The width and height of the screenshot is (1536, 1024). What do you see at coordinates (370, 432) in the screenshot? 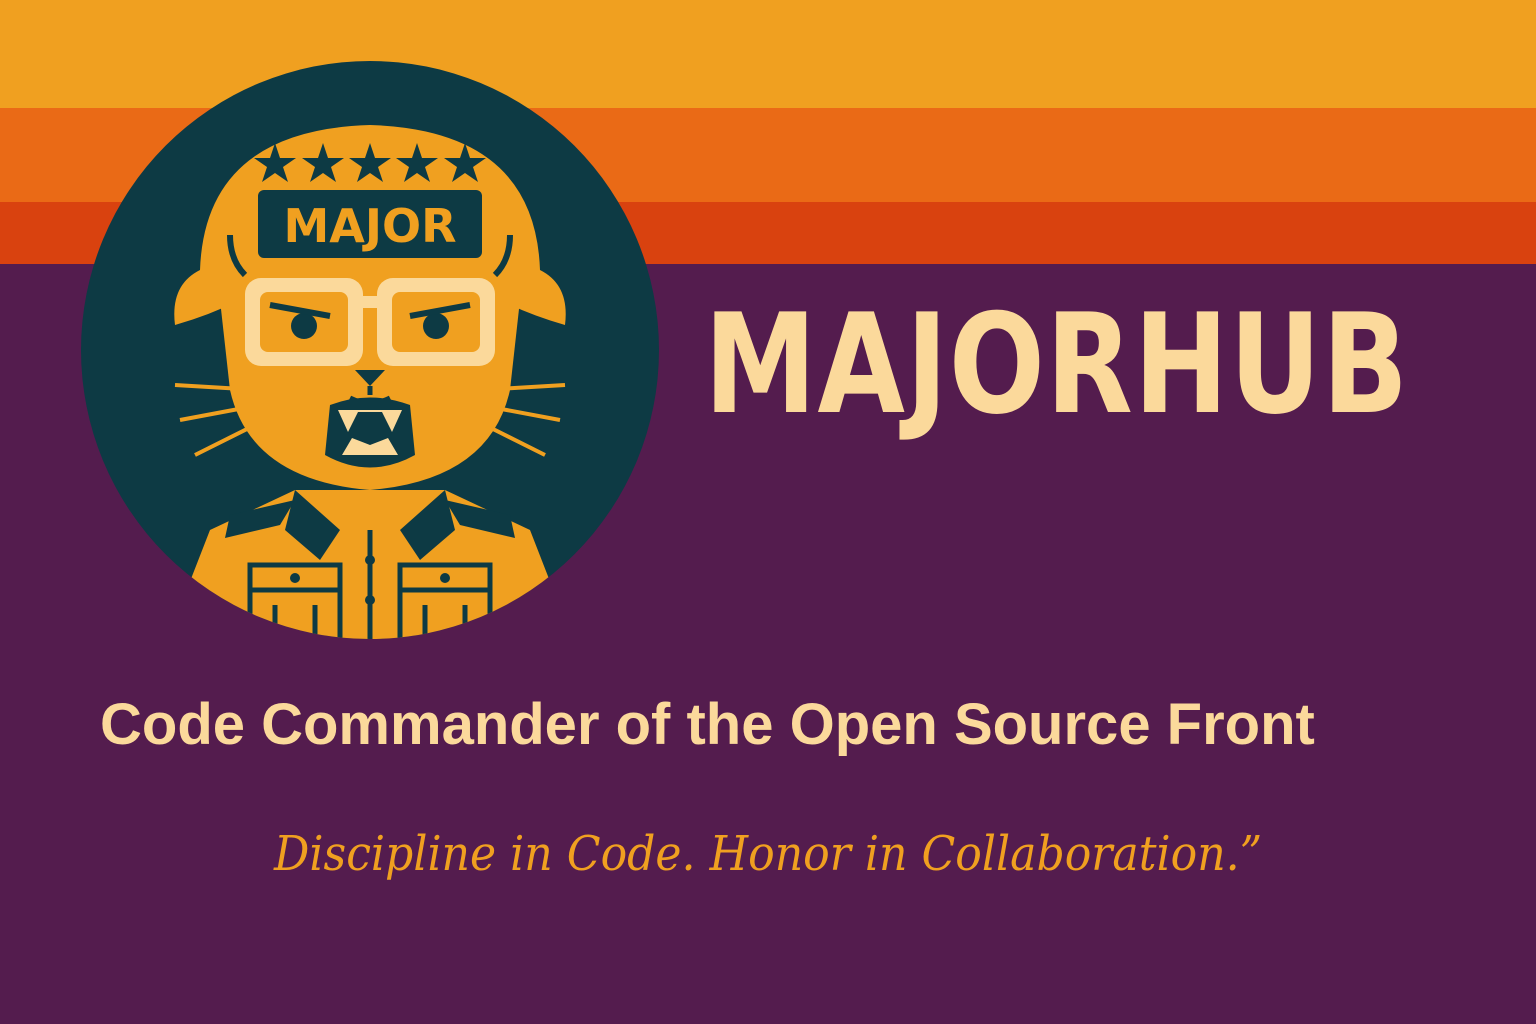
I see `cat-mouth` at bounding box center [370, 432].